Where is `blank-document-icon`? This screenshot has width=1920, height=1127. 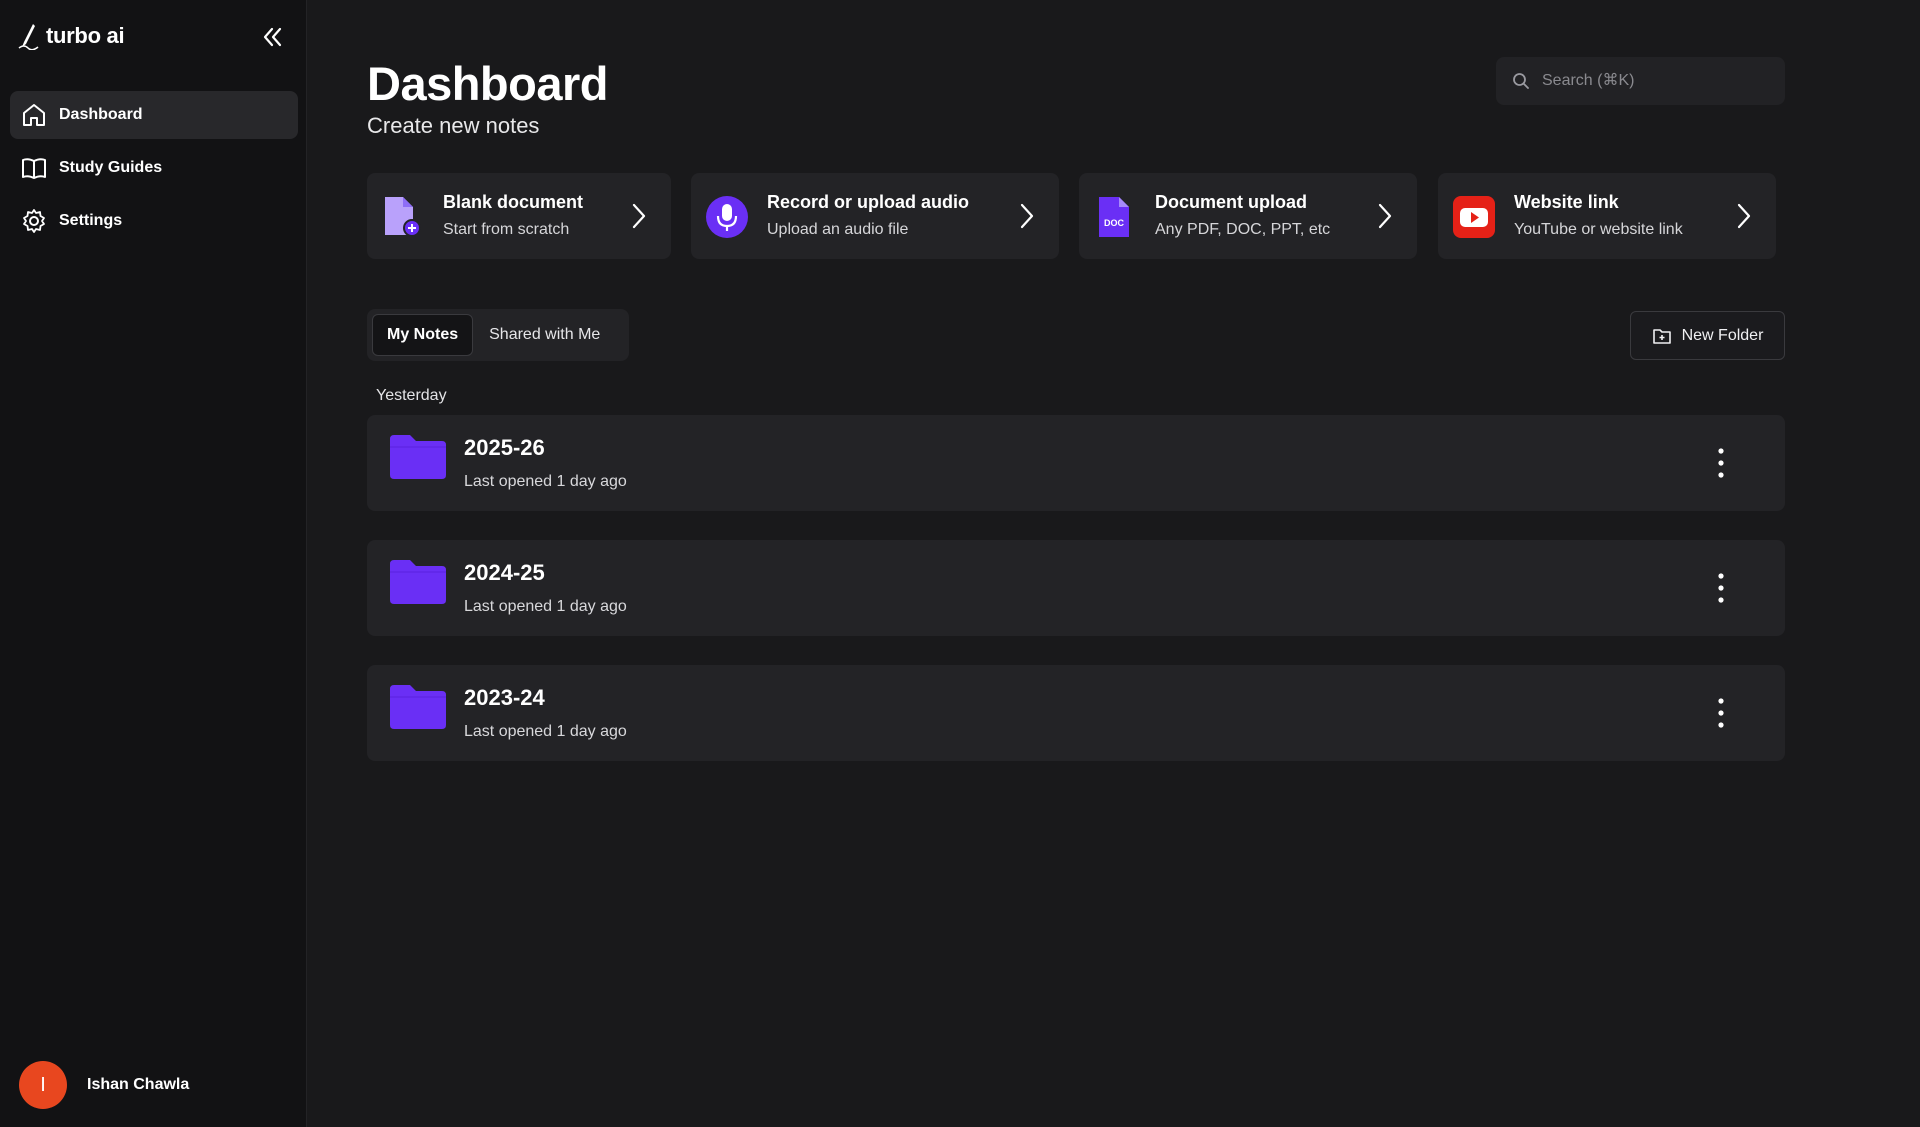 blank-document-icon is located at coordinates (403, 217).